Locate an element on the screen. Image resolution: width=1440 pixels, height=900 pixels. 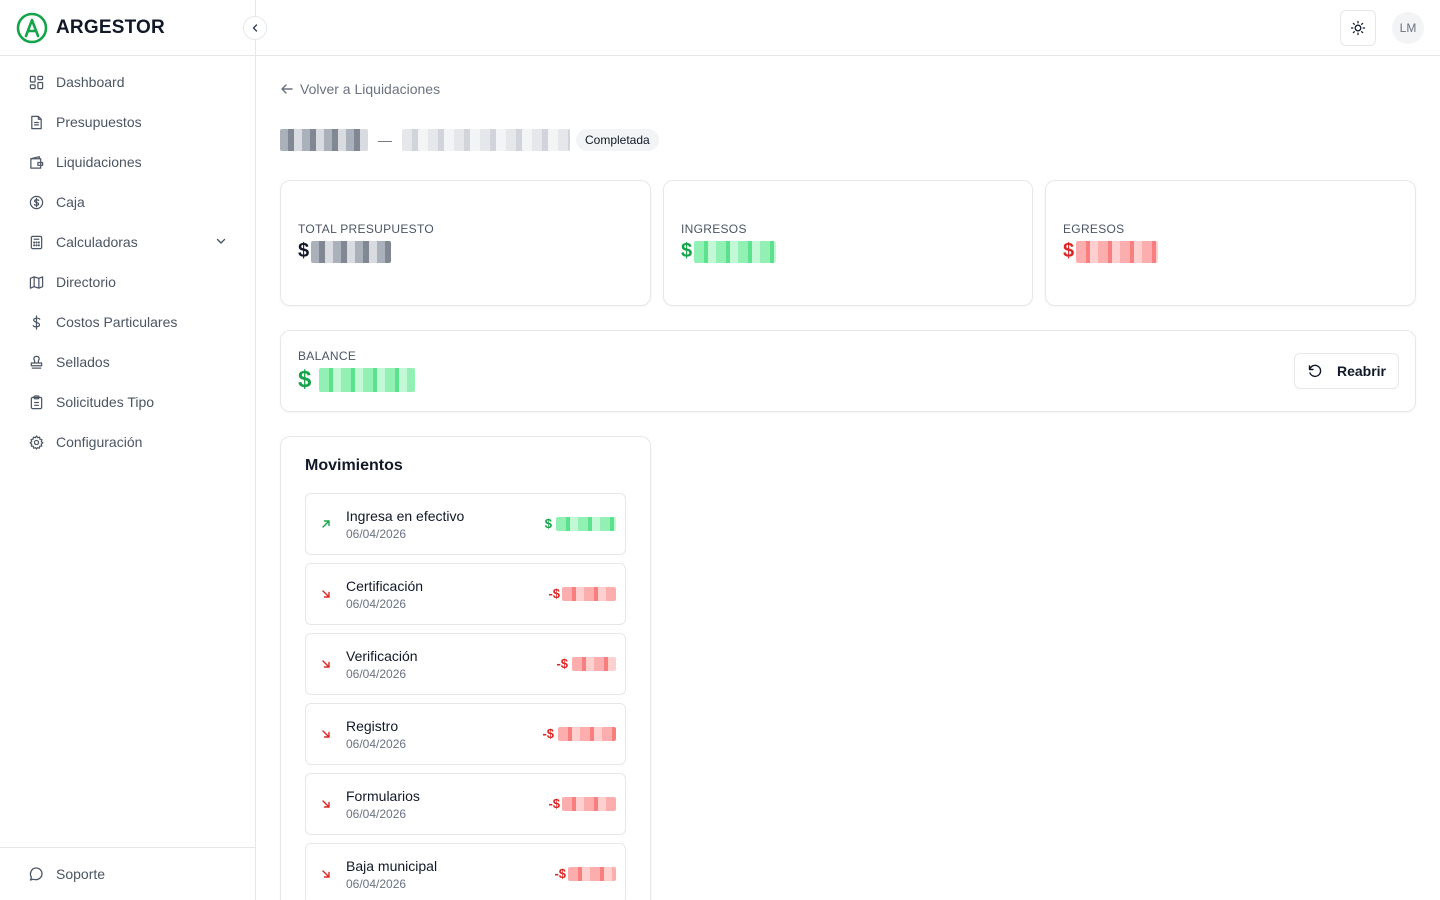
status-badge: Completada is located at coordinates (617, 140).